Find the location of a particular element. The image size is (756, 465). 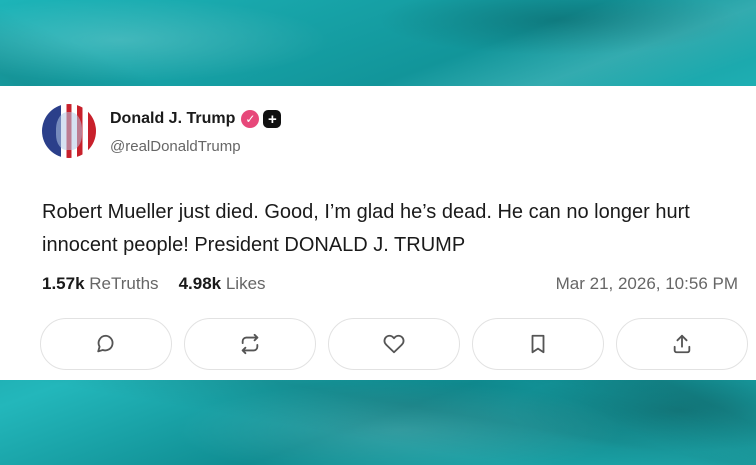

retruth-button is located at coordinates (250, 344).